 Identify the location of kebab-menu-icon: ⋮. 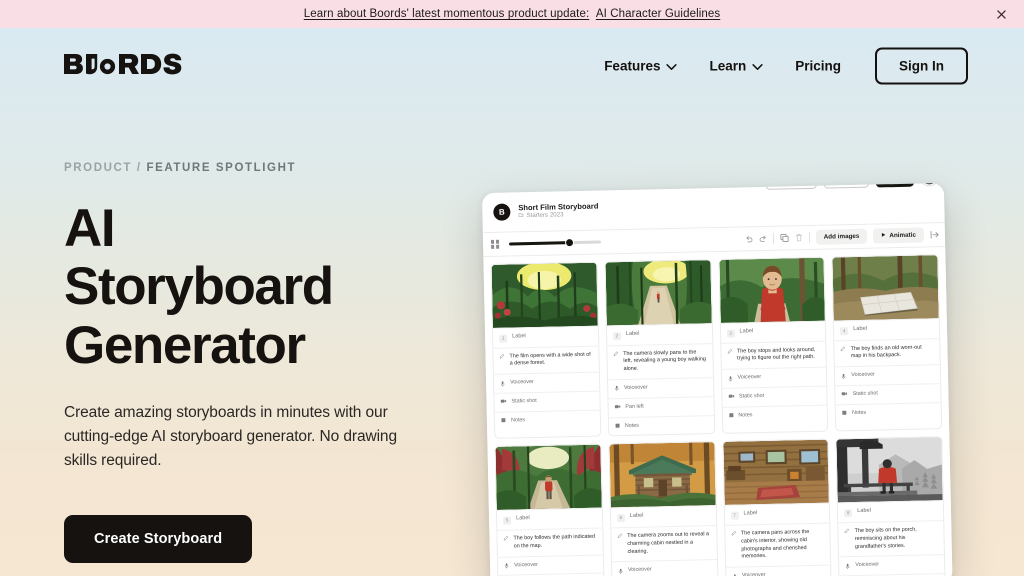
(752, 184).